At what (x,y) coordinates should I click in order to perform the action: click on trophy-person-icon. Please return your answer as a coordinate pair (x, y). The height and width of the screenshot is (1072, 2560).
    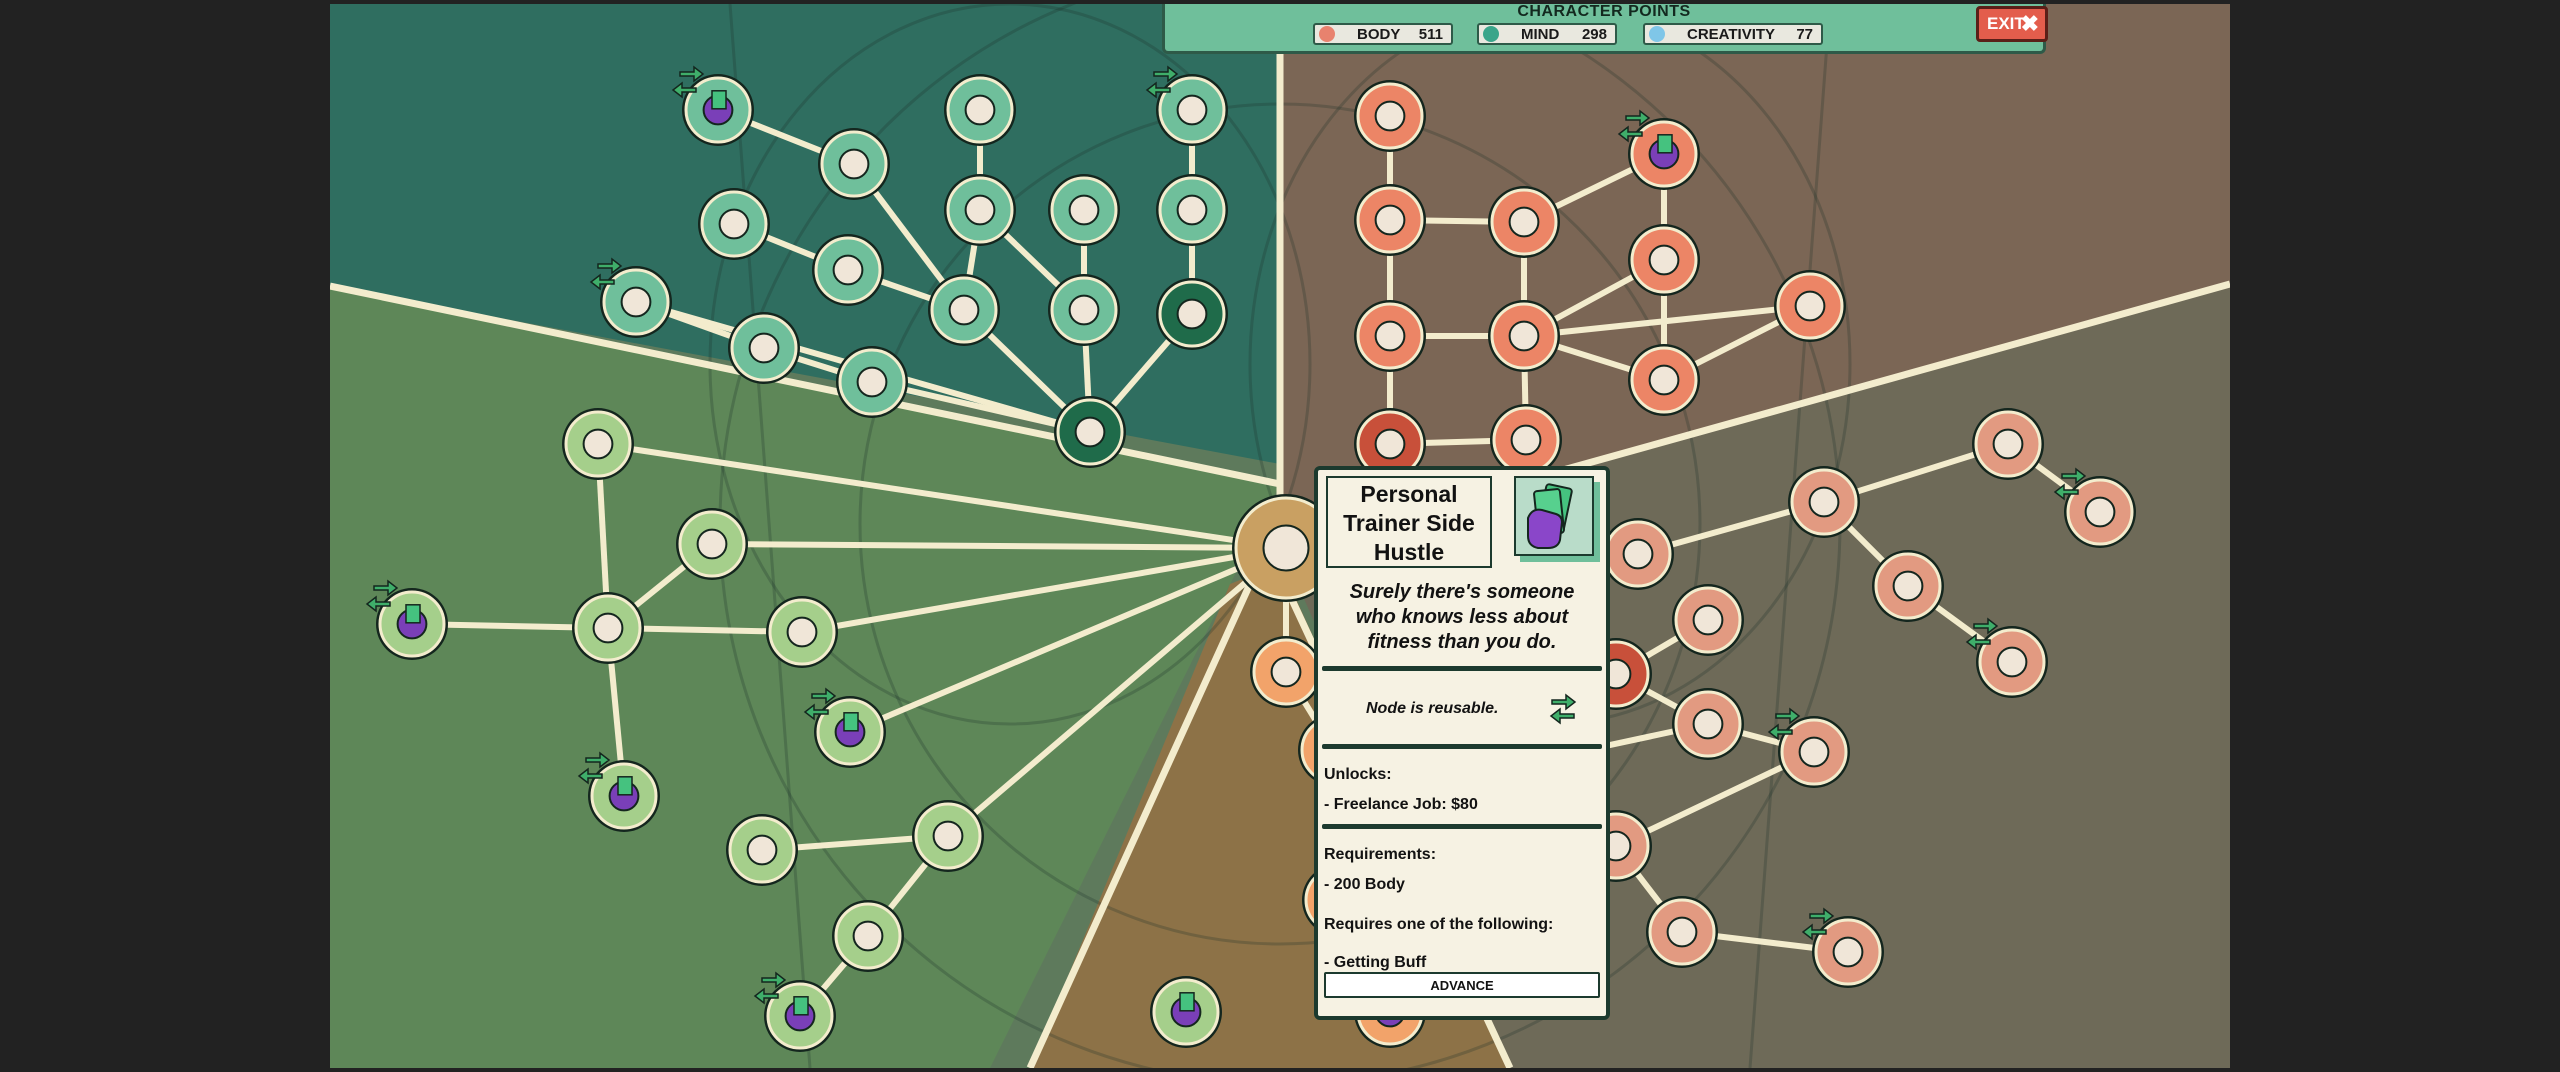
    Looking at the image, I should click on (2012, 662).